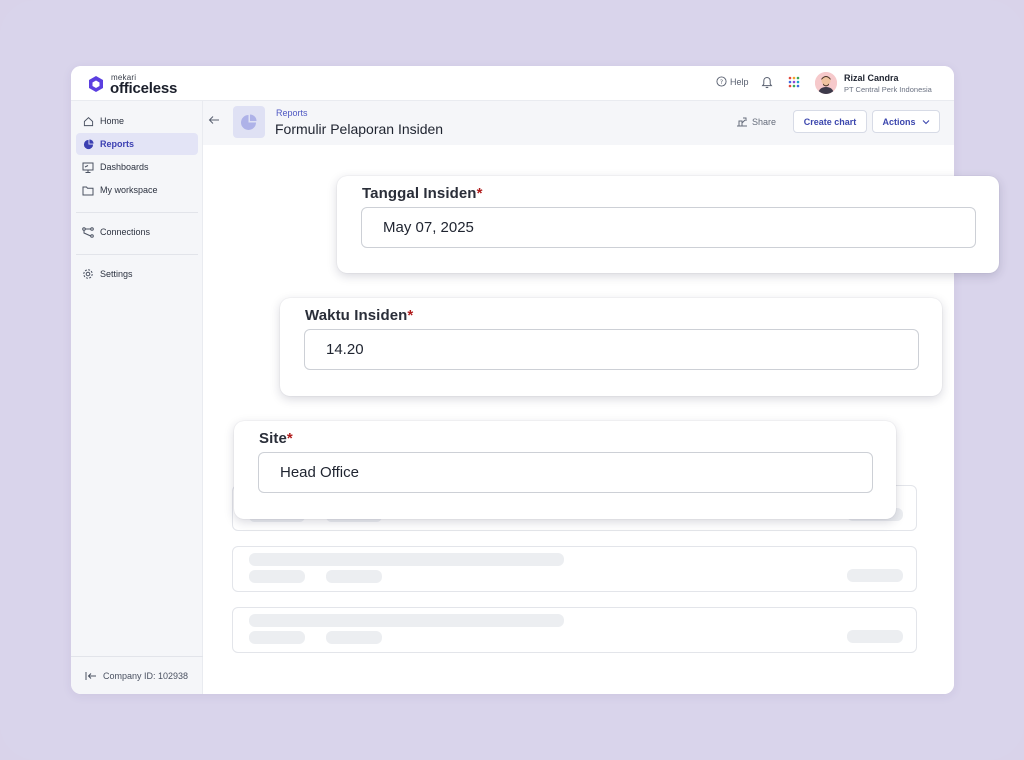 The width and height of the screenshot is (1024, 760). Describe the element at coordinates (88, 167) in the screenshot. I see `dashboard-icon` at that location.